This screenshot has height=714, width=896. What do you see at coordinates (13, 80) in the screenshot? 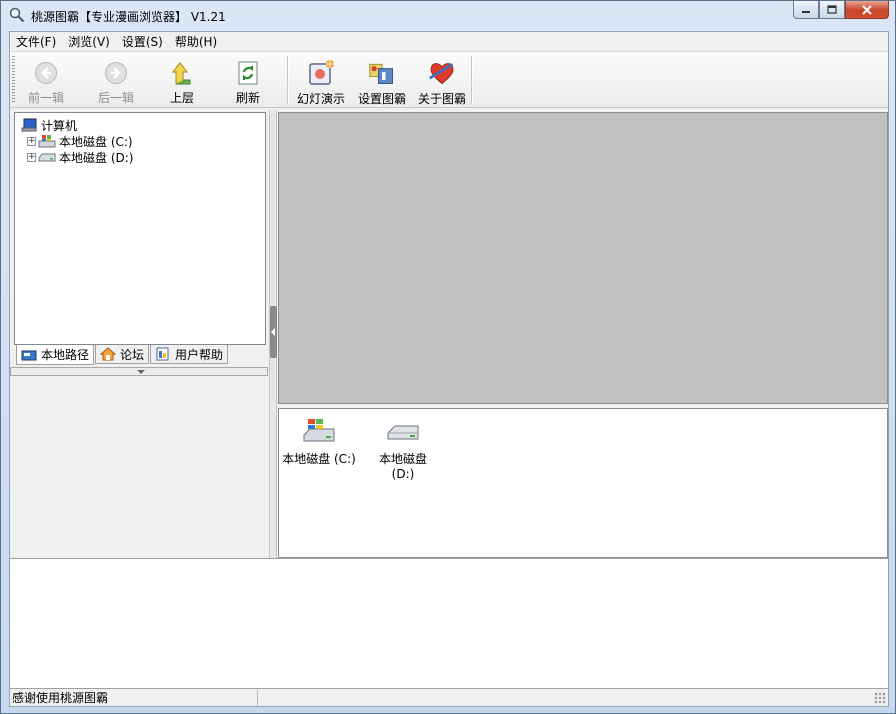
I see `toolbar-grip` at bounding box center [13, 80].